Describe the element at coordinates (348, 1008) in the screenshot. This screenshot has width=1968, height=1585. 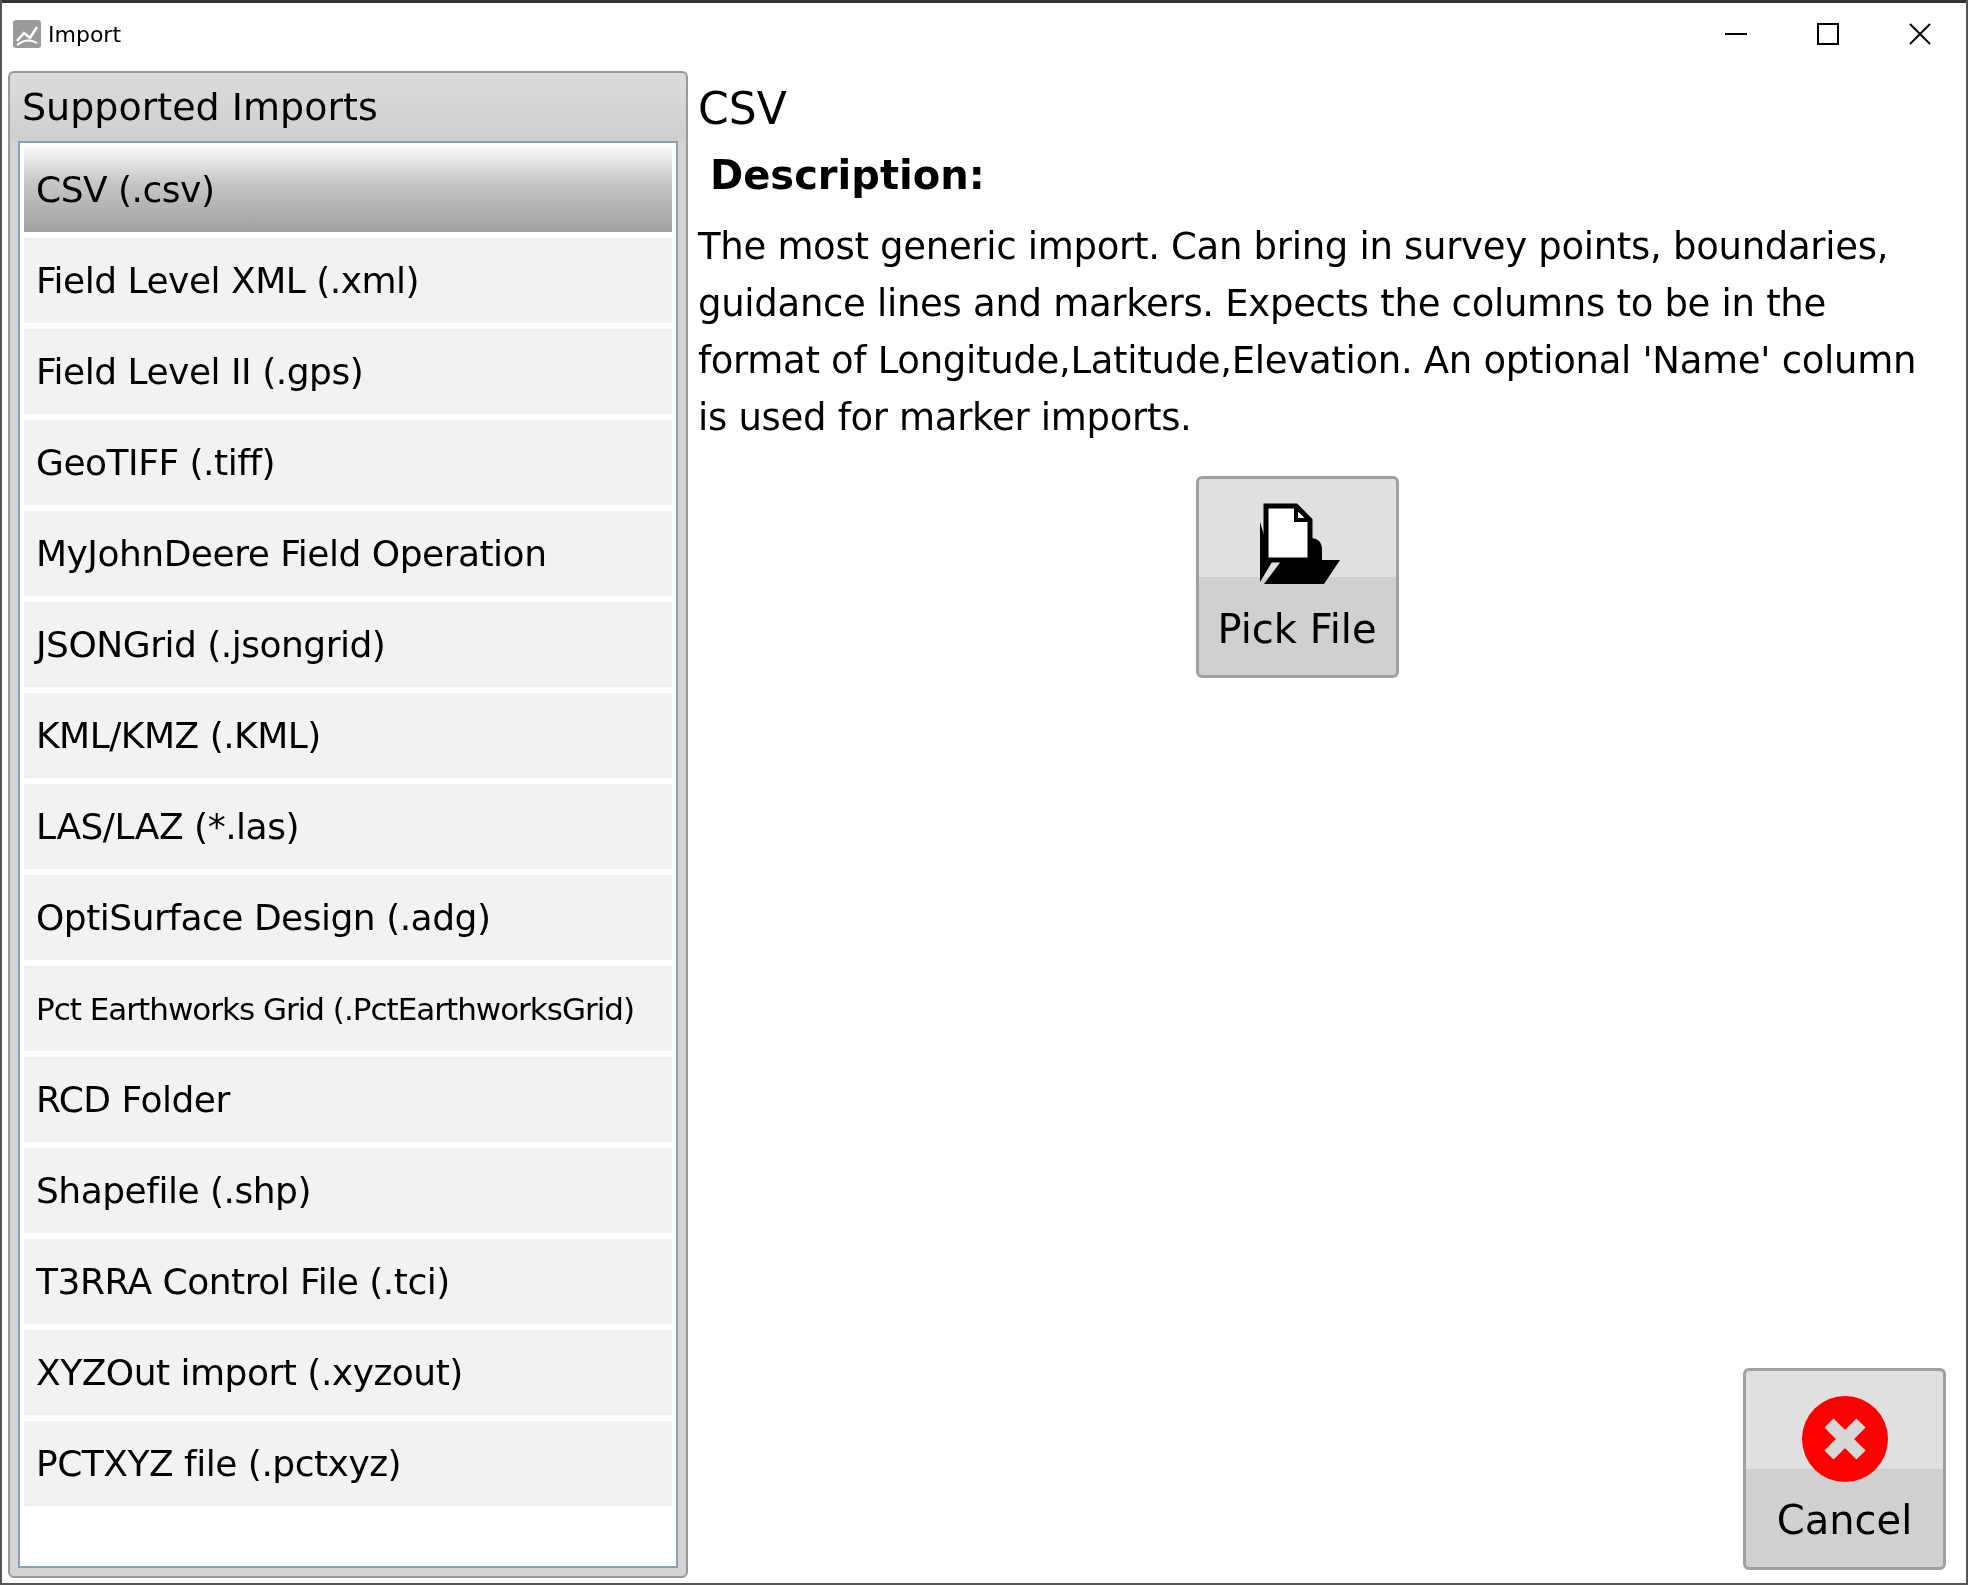
I see `list-item: Pct Earthworks Grid (.PctEarthworksGrid)` at that location.